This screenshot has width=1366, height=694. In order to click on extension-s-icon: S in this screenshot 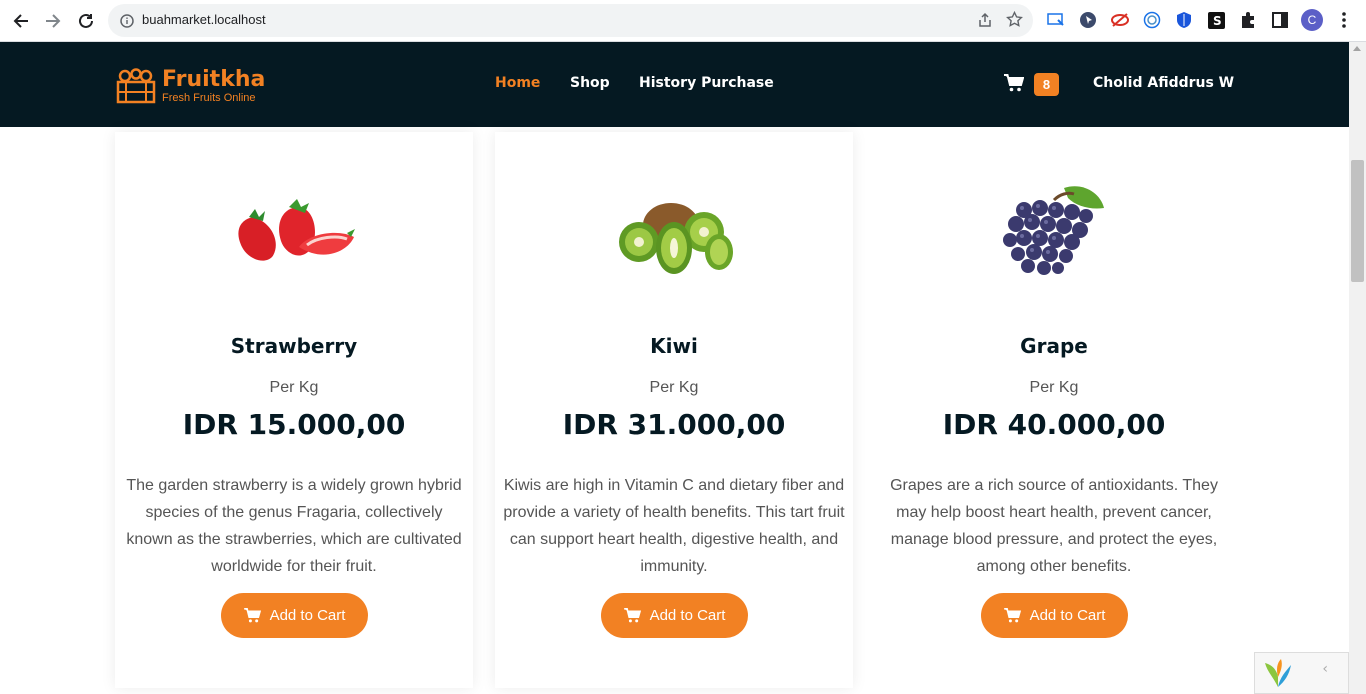, I will do `click(1216, 20)`.